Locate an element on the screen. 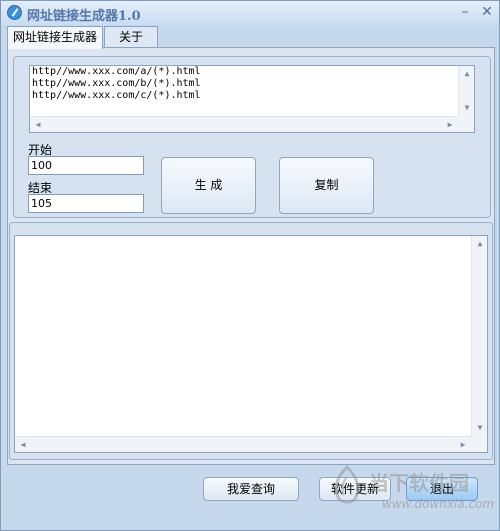 This screenshot has width=500, height=531. tab-url-generator: 网址链接生成器 is located at coordinates (55, 37).